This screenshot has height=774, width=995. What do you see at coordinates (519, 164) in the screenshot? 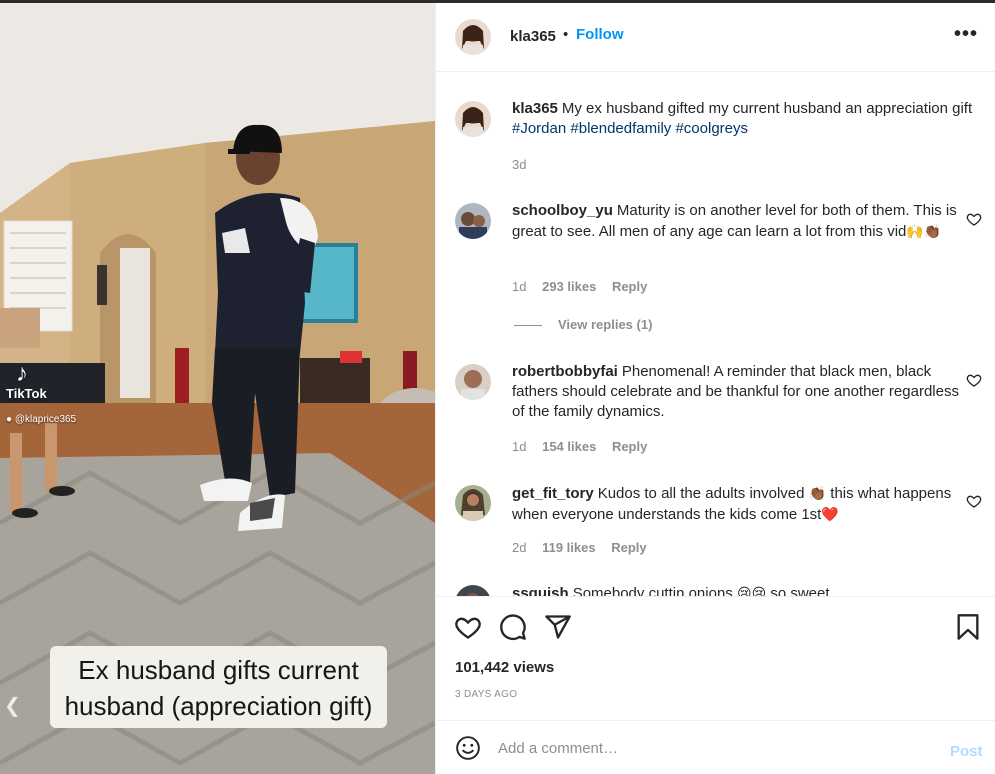
I see `caption-time: 3d` at bounding box center [519, 164].